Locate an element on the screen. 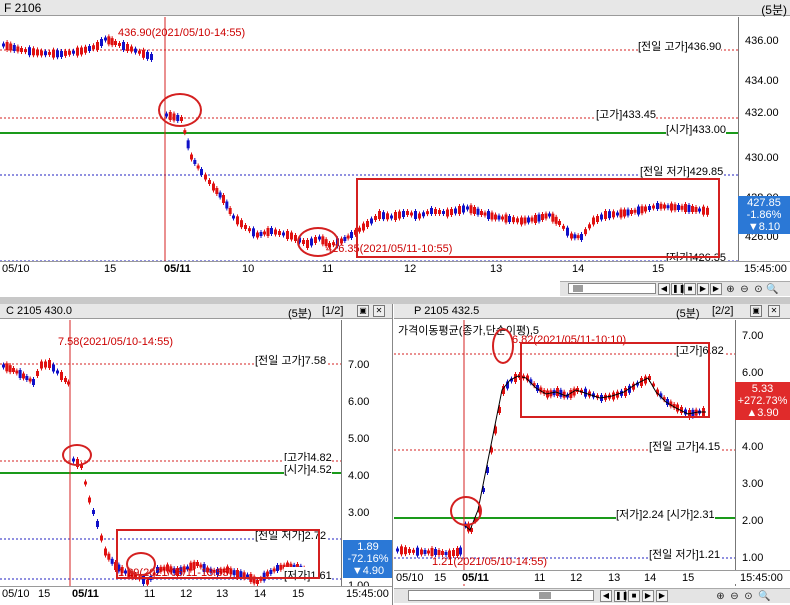 The height and width of the screenshot is (605, 790). chart-controls: ◀ ❚❚ ■ ▶ ▶ ⊕ ⊖ ⊙ 🔍 is located at coordinates (675, 288).